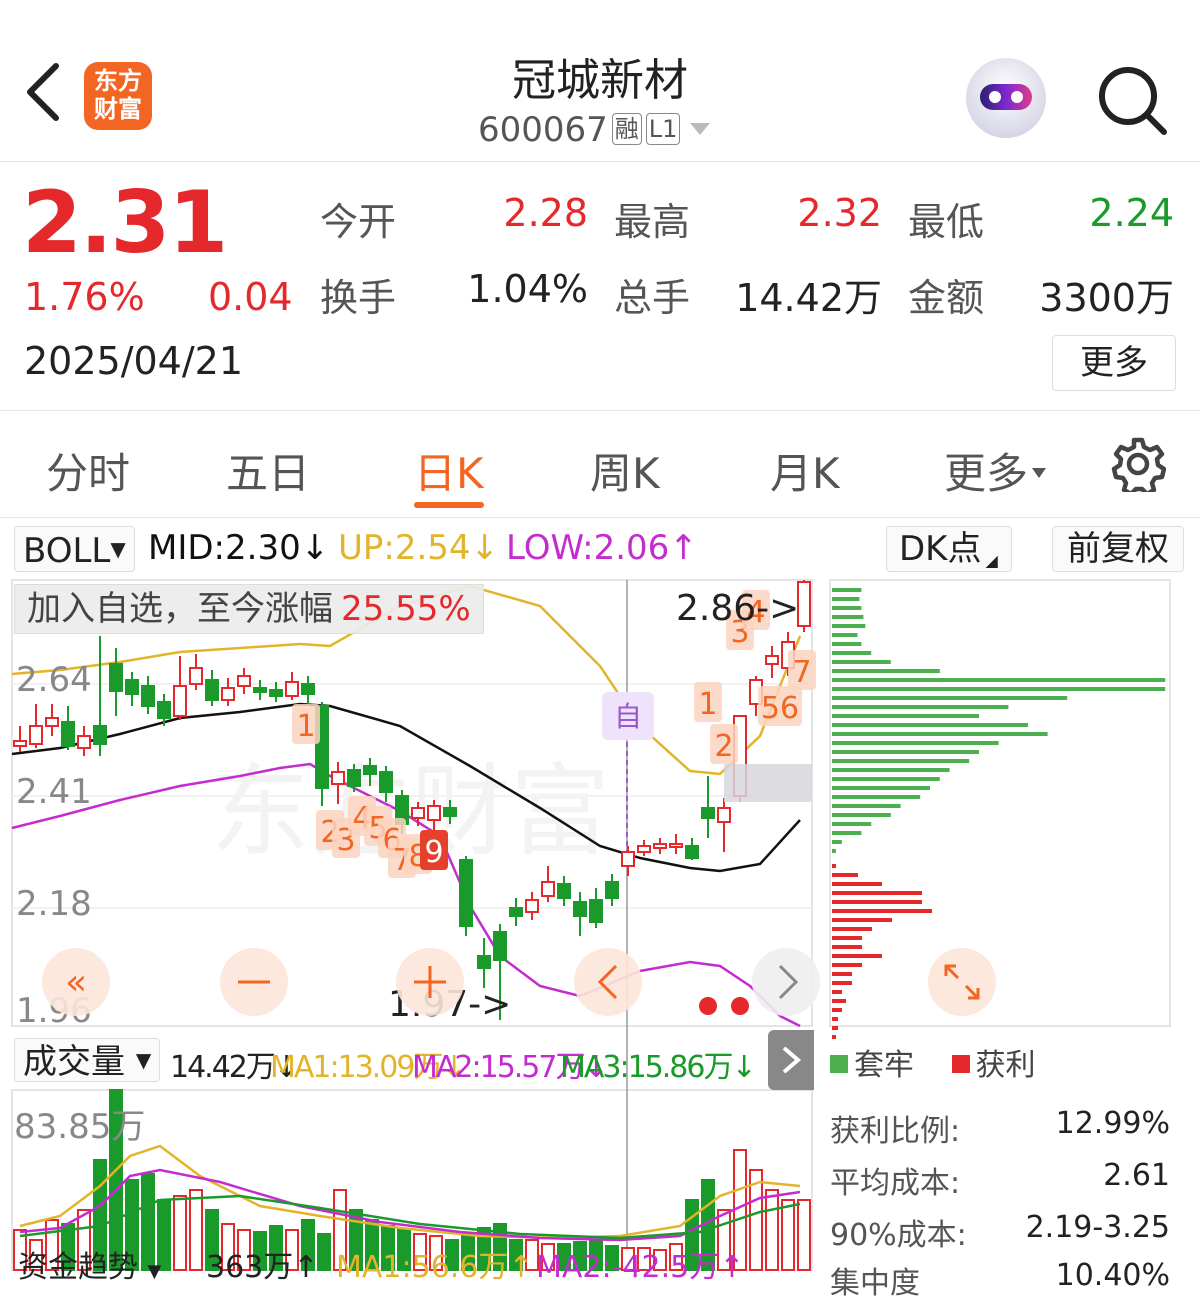  What do you see at coordinates (708, 1006) in the screenshot?
I see `dot-indicator` at bounding box center [708, 1006].